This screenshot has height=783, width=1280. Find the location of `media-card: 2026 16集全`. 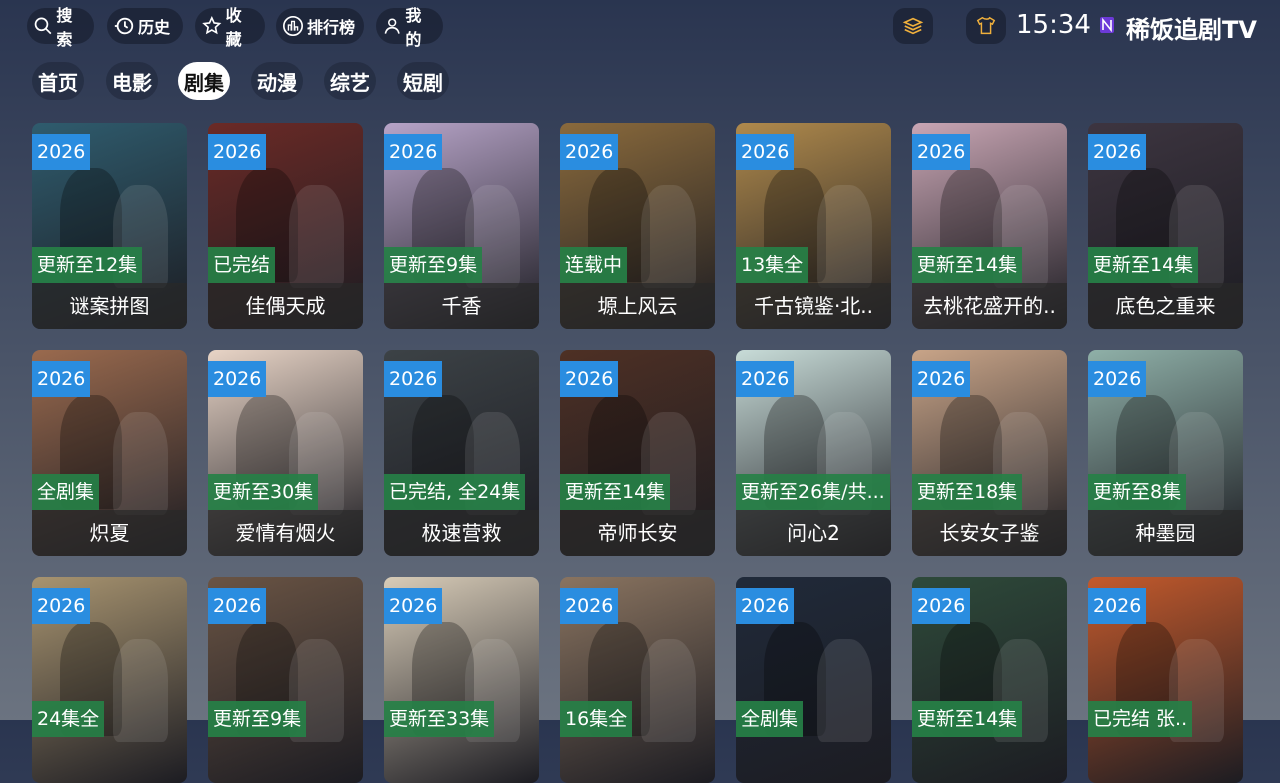

media-card: 2026 16集全 is located at coordinates (637, 680).